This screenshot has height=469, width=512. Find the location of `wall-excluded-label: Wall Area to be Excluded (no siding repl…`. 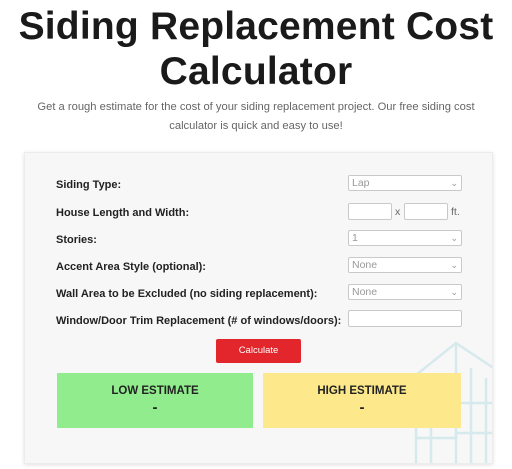

wall-excluded-label: Wall Area to be Excluded (no siding repl… is located at coordinates (187, 294).